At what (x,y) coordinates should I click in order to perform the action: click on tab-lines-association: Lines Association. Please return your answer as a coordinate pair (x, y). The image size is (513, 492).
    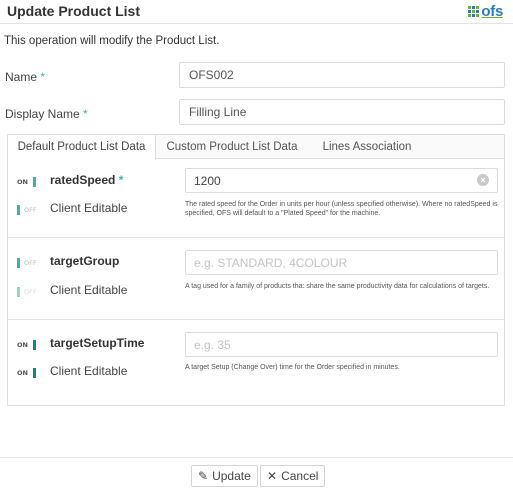
    Looking at the image, I should click on (367, 147).